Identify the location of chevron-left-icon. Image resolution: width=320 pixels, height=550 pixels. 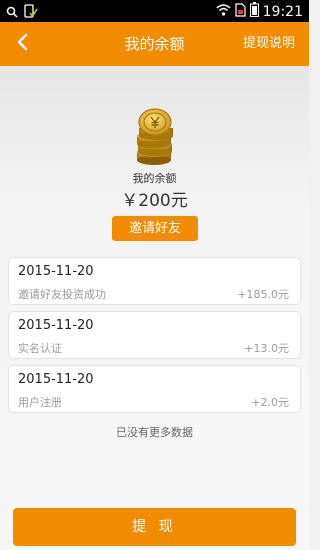
(22, 44).